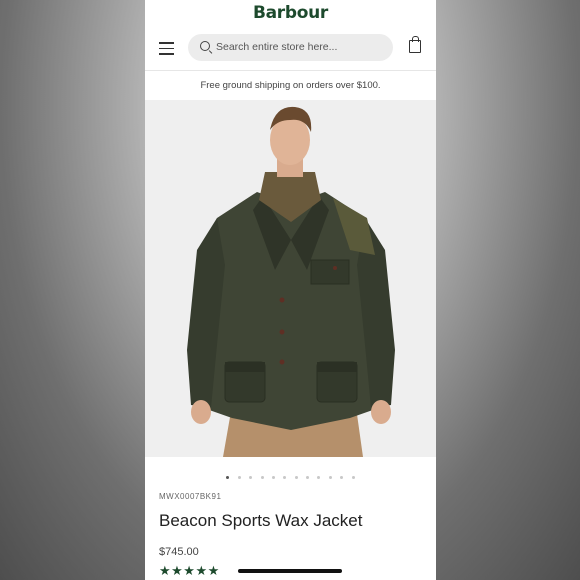 The height and width of the screenshot is (580, 580). Describe the element at coordinates (261, 520) in the screenshot. I see `product-title: Beacon Sports Wax Jacket` at that location.